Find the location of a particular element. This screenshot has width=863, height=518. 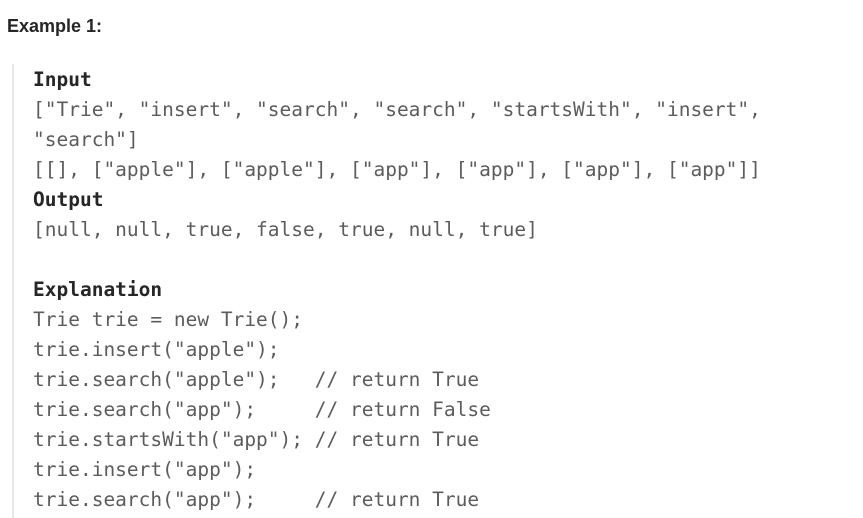

output-label: Output is located at coordinates (68, 199).